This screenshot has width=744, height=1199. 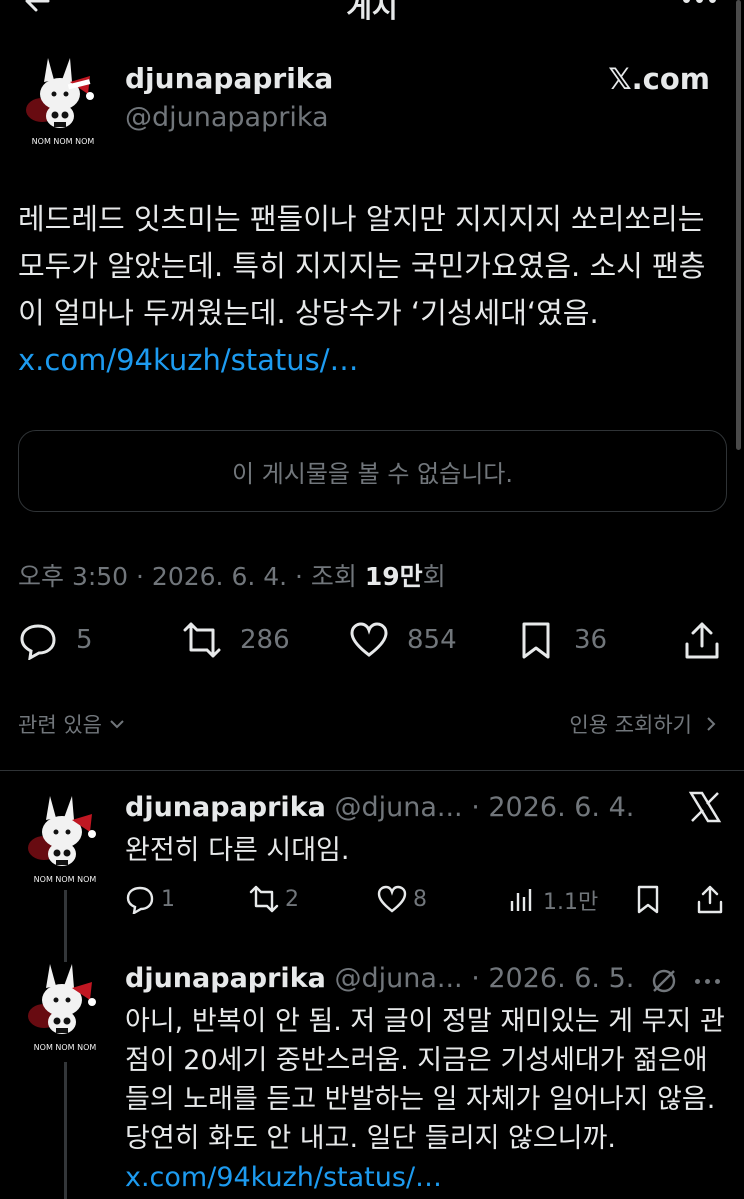 I want to click on reply-count: 5, so click(x=84, y=640).